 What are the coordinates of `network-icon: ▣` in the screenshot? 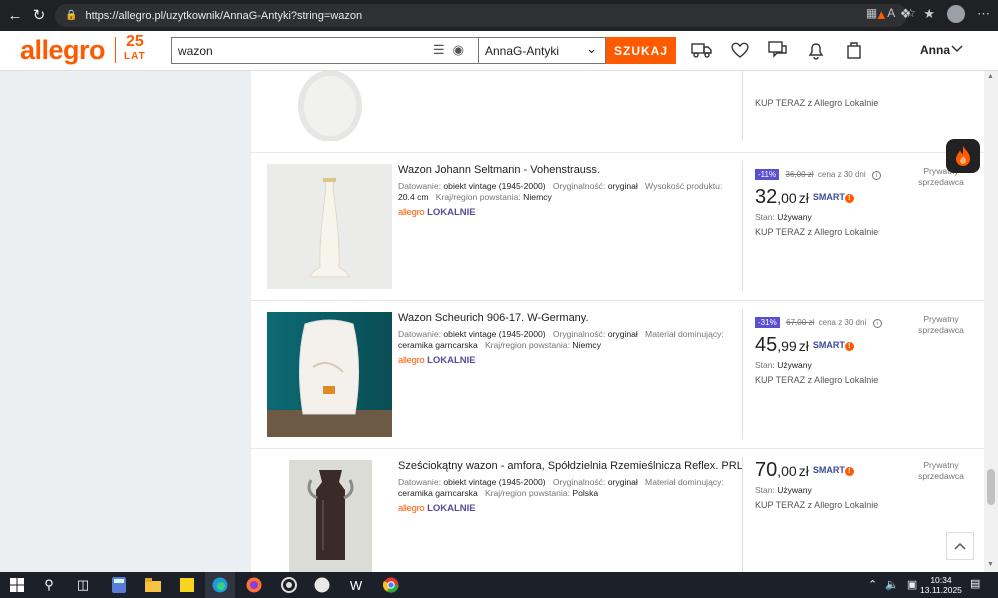 It's located at (912, 584).